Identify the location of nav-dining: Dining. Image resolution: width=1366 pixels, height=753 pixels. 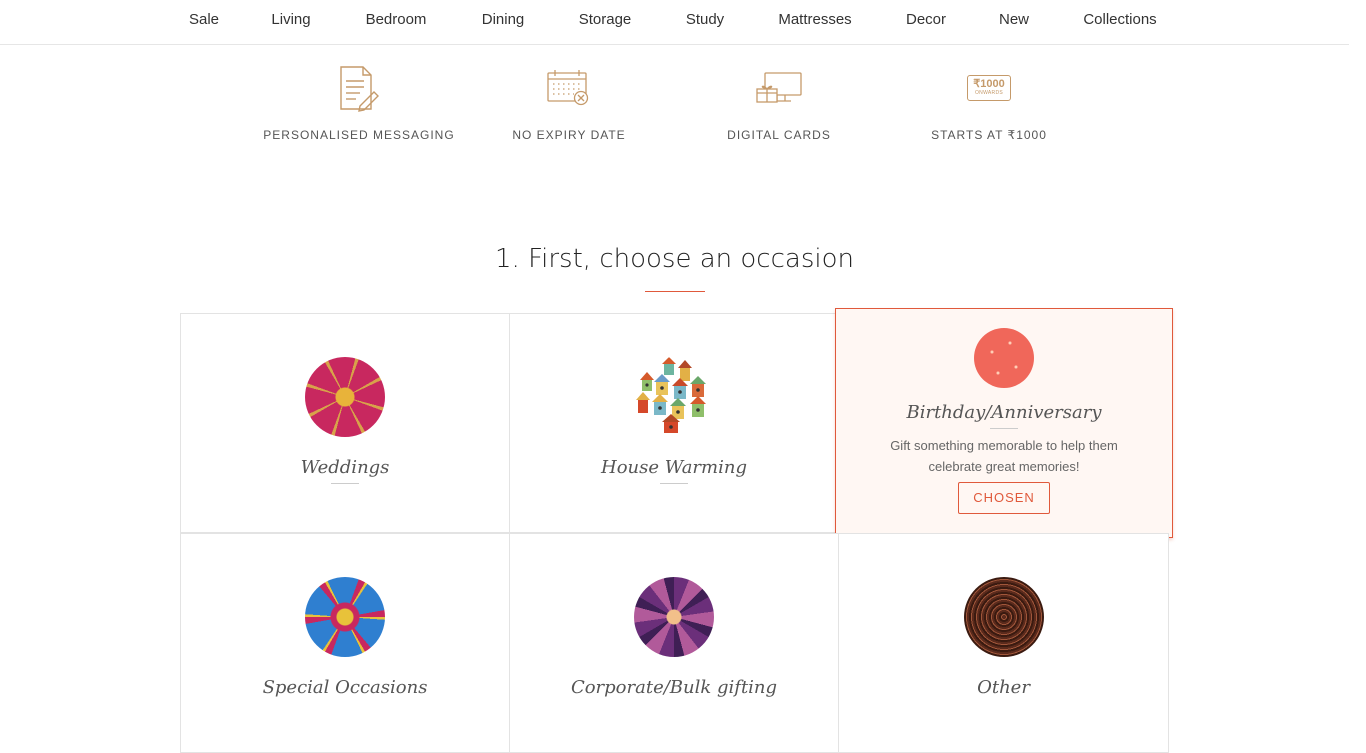
(503, 19).